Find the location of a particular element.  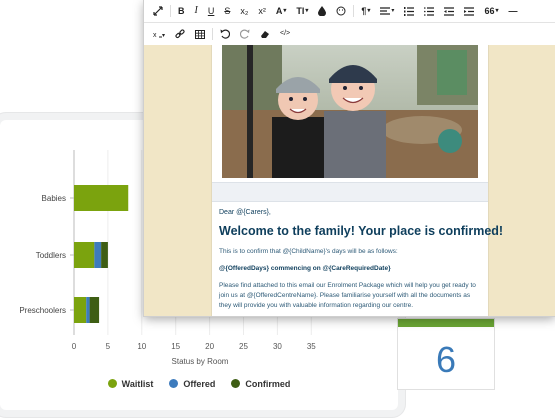

eraser-icon is located at coordinates (265, 34).